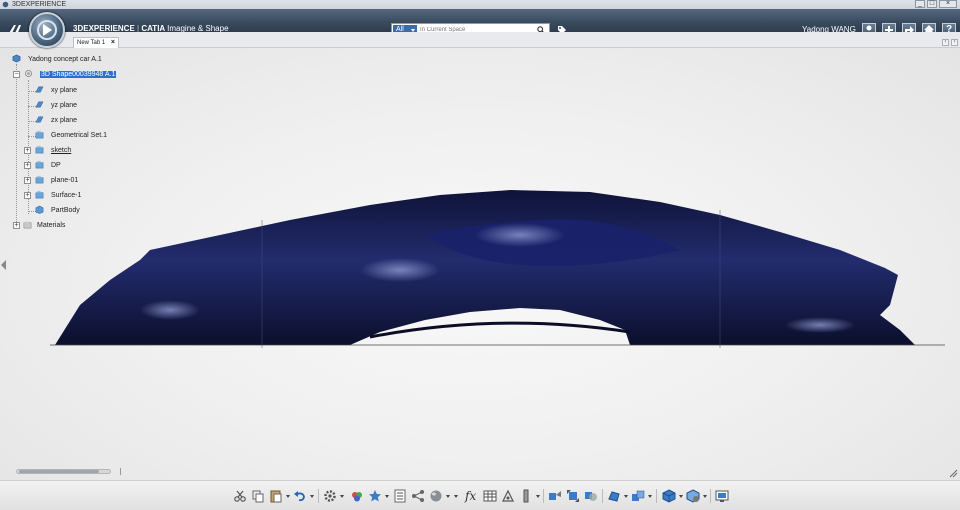 The image size is (960, 510). I want to click on tree-node-partbody: PartBody, so click(57, 211).